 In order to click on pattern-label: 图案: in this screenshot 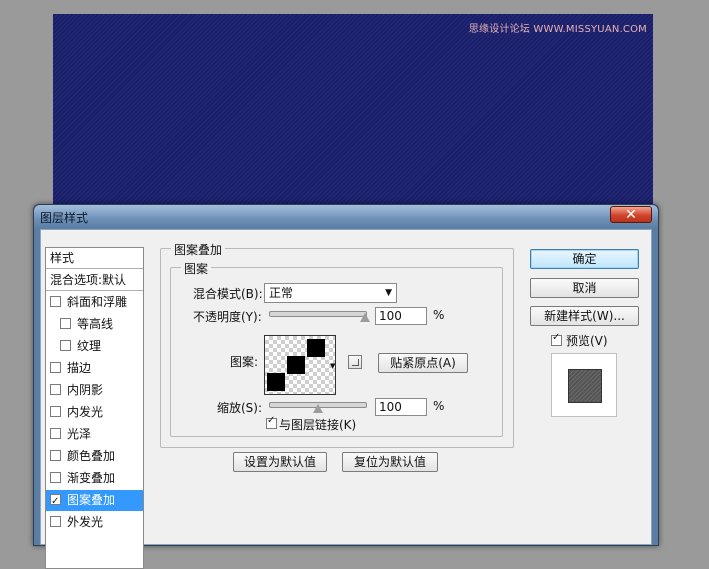, I will do `click(244, 362)`.